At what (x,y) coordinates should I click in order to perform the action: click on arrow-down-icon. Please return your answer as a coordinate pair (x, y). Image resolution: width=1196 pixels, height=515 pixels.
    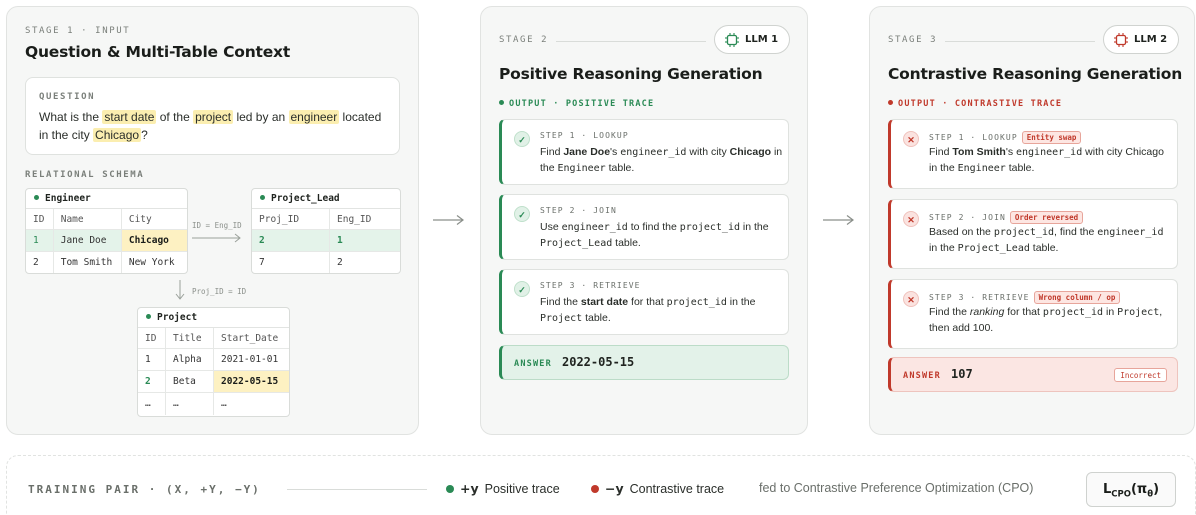
    Looking at the image, I should click on (180, 290).